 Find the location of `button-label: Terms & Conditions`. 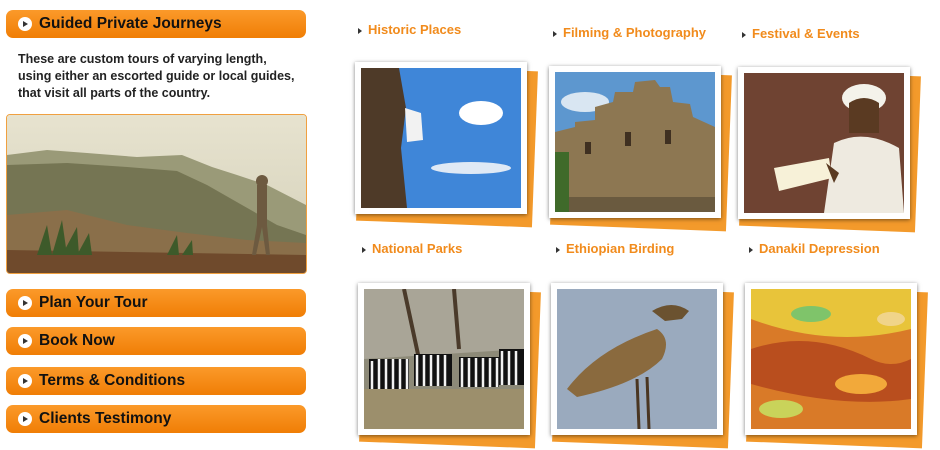

button-label: Terms & Conditions is located at coordinates (112, 380).